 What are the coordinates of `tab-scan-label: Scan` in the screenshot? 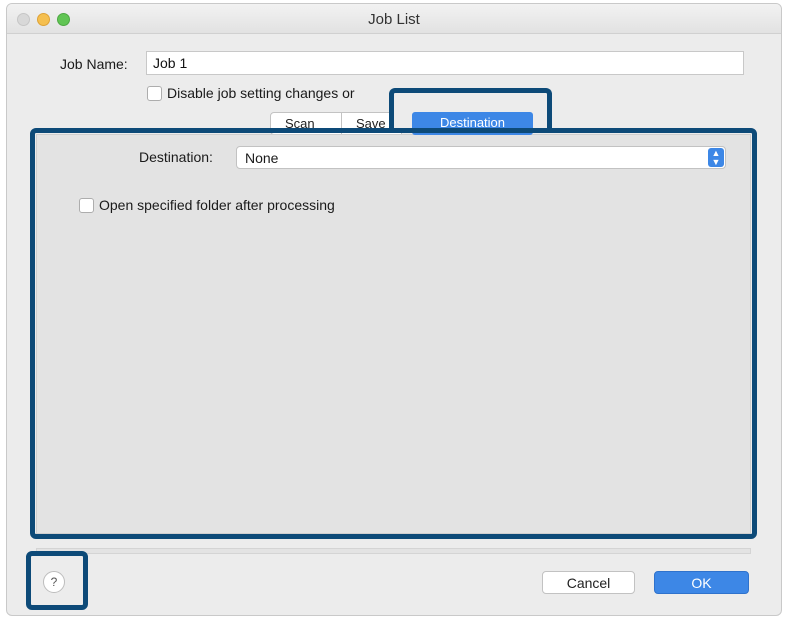 It's located at (300, 123).